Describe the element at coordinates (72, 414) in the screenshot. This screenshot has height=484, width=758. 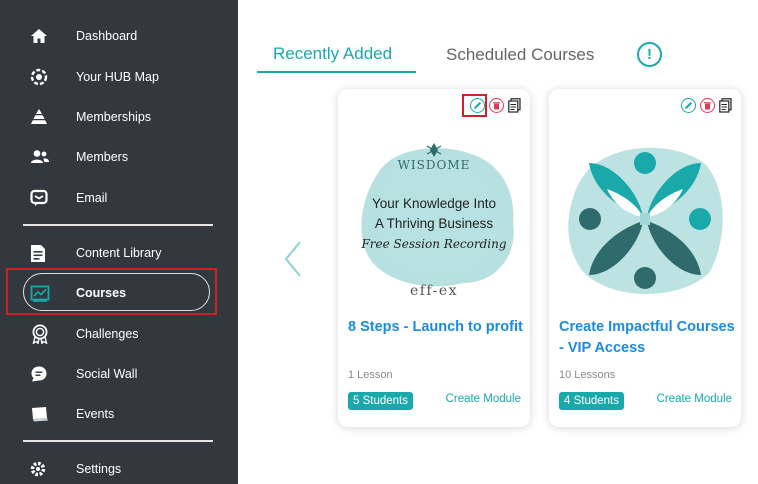
I see `sidebar-item-events: Events` at that location.